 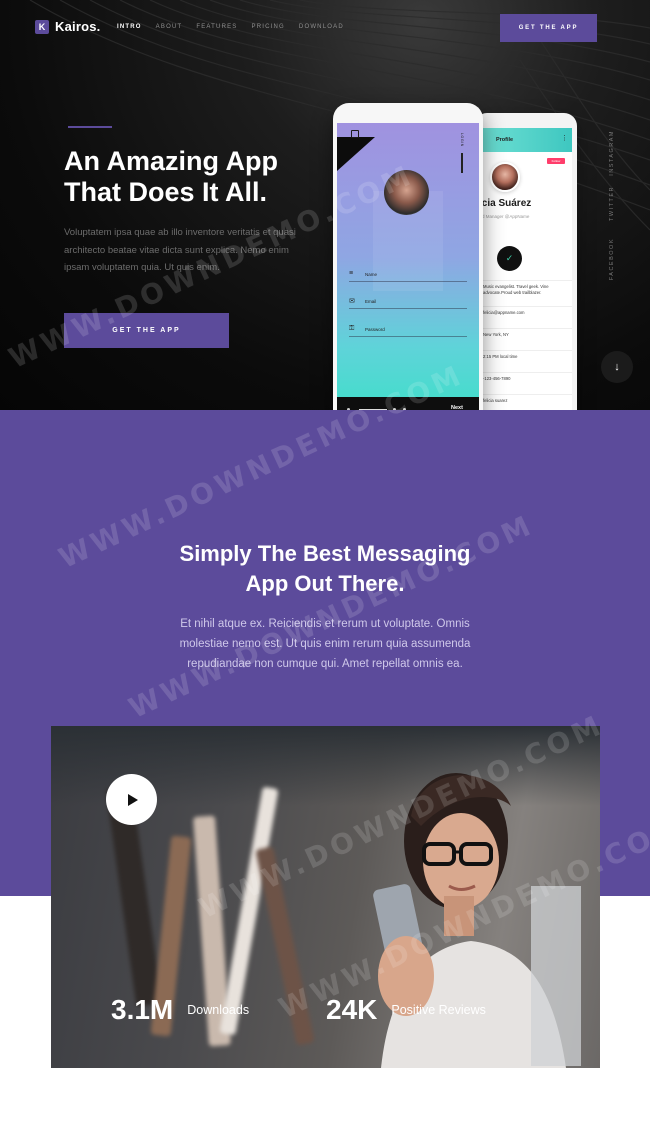 I want to click on scroll-down-icon: ↓, so click(x=617, y=367).